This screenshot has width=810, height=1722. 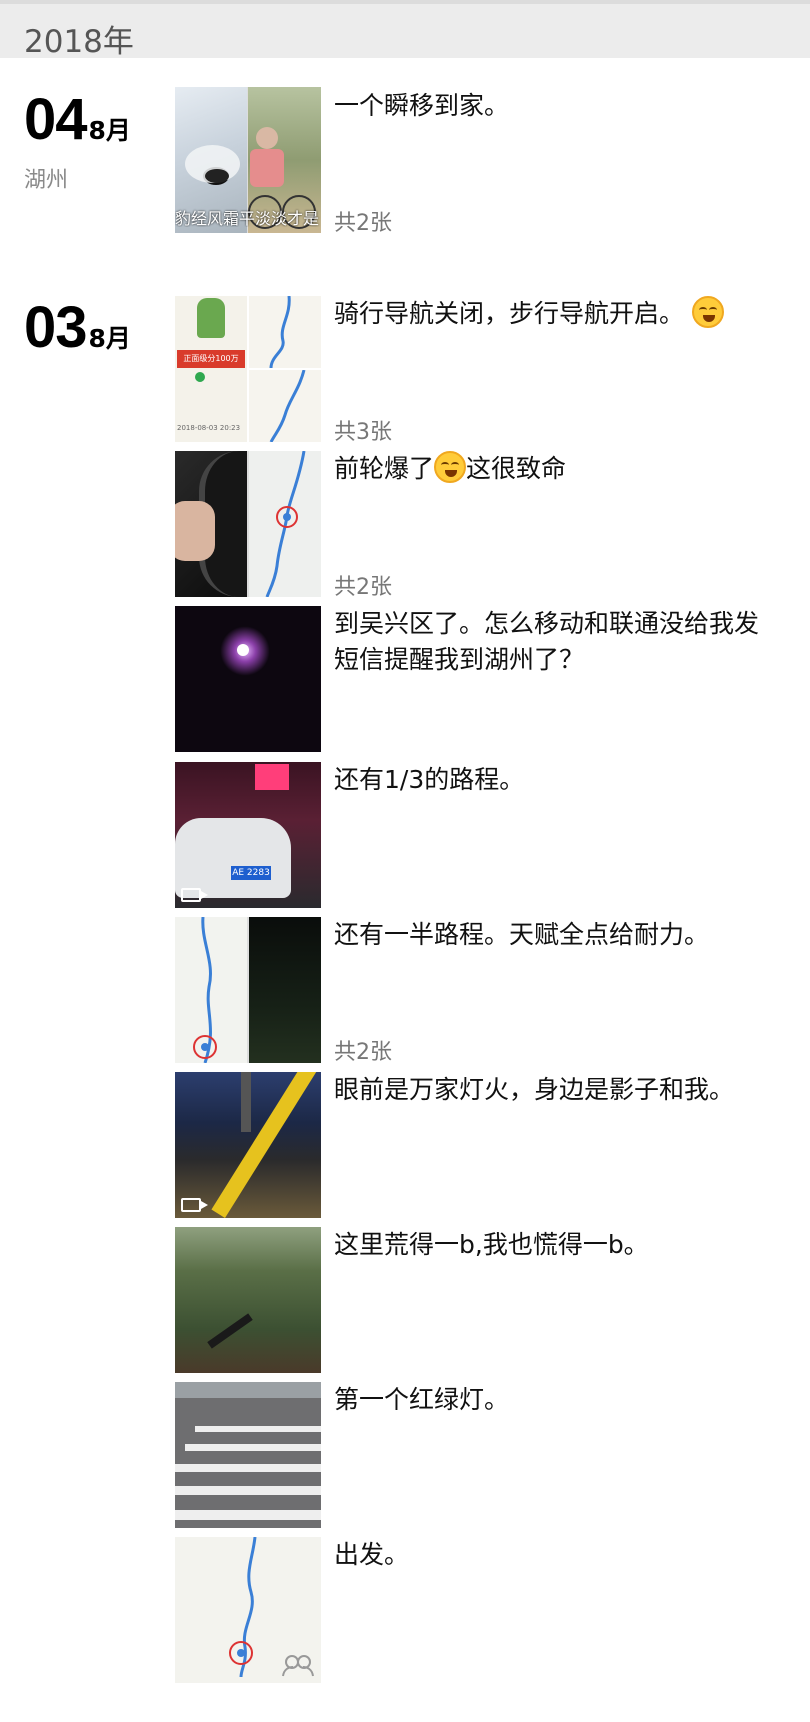 I want to click on post-text-a: 前轮爆了, so click(x=384, y=468).